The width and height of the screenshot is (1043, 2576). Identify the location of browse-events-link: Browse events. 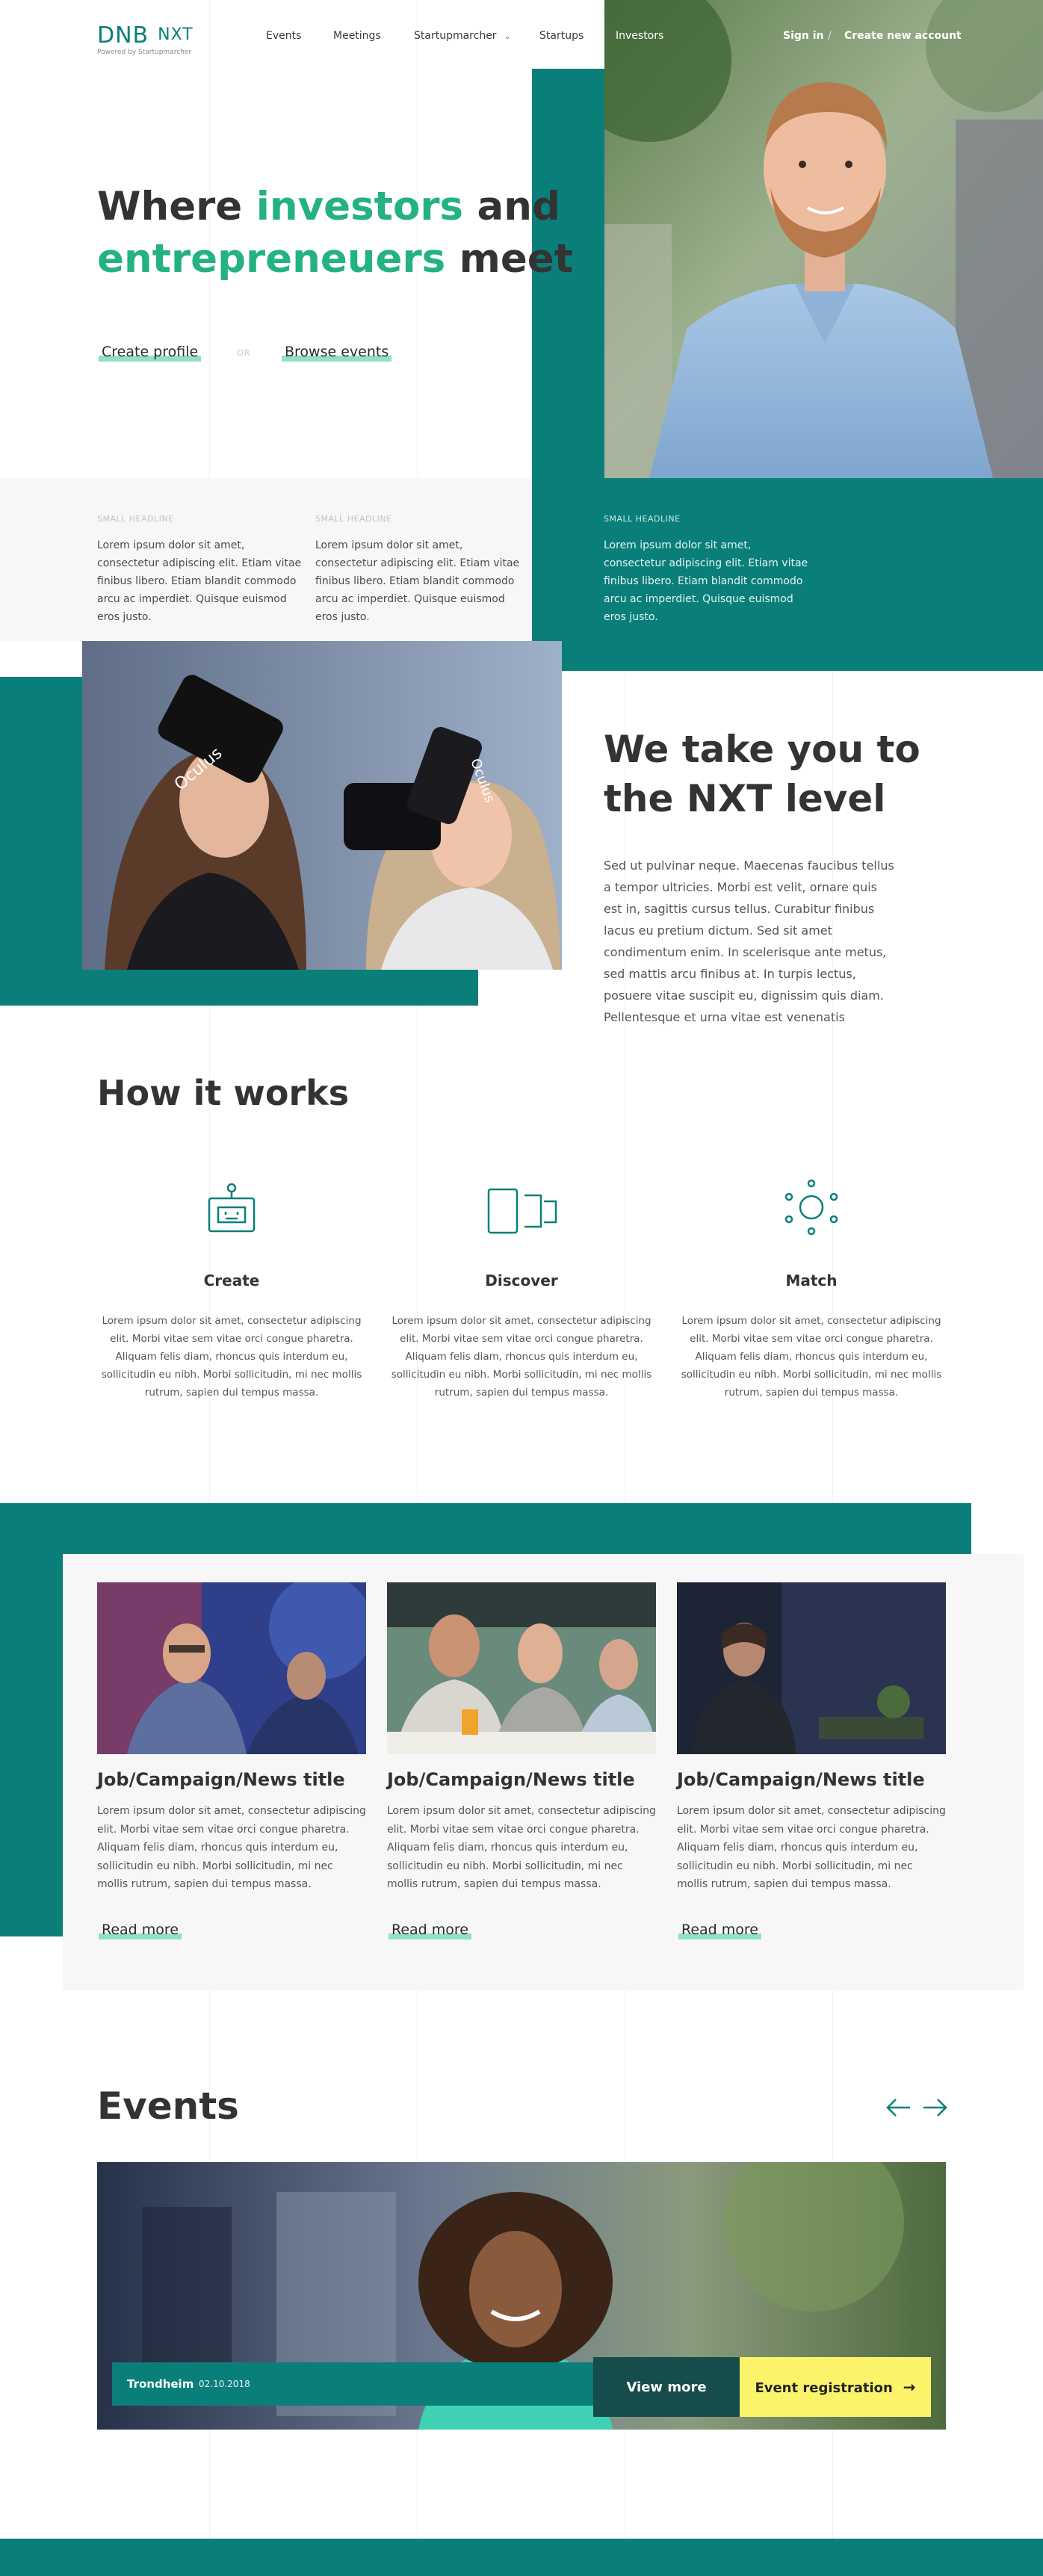
(337, 353).